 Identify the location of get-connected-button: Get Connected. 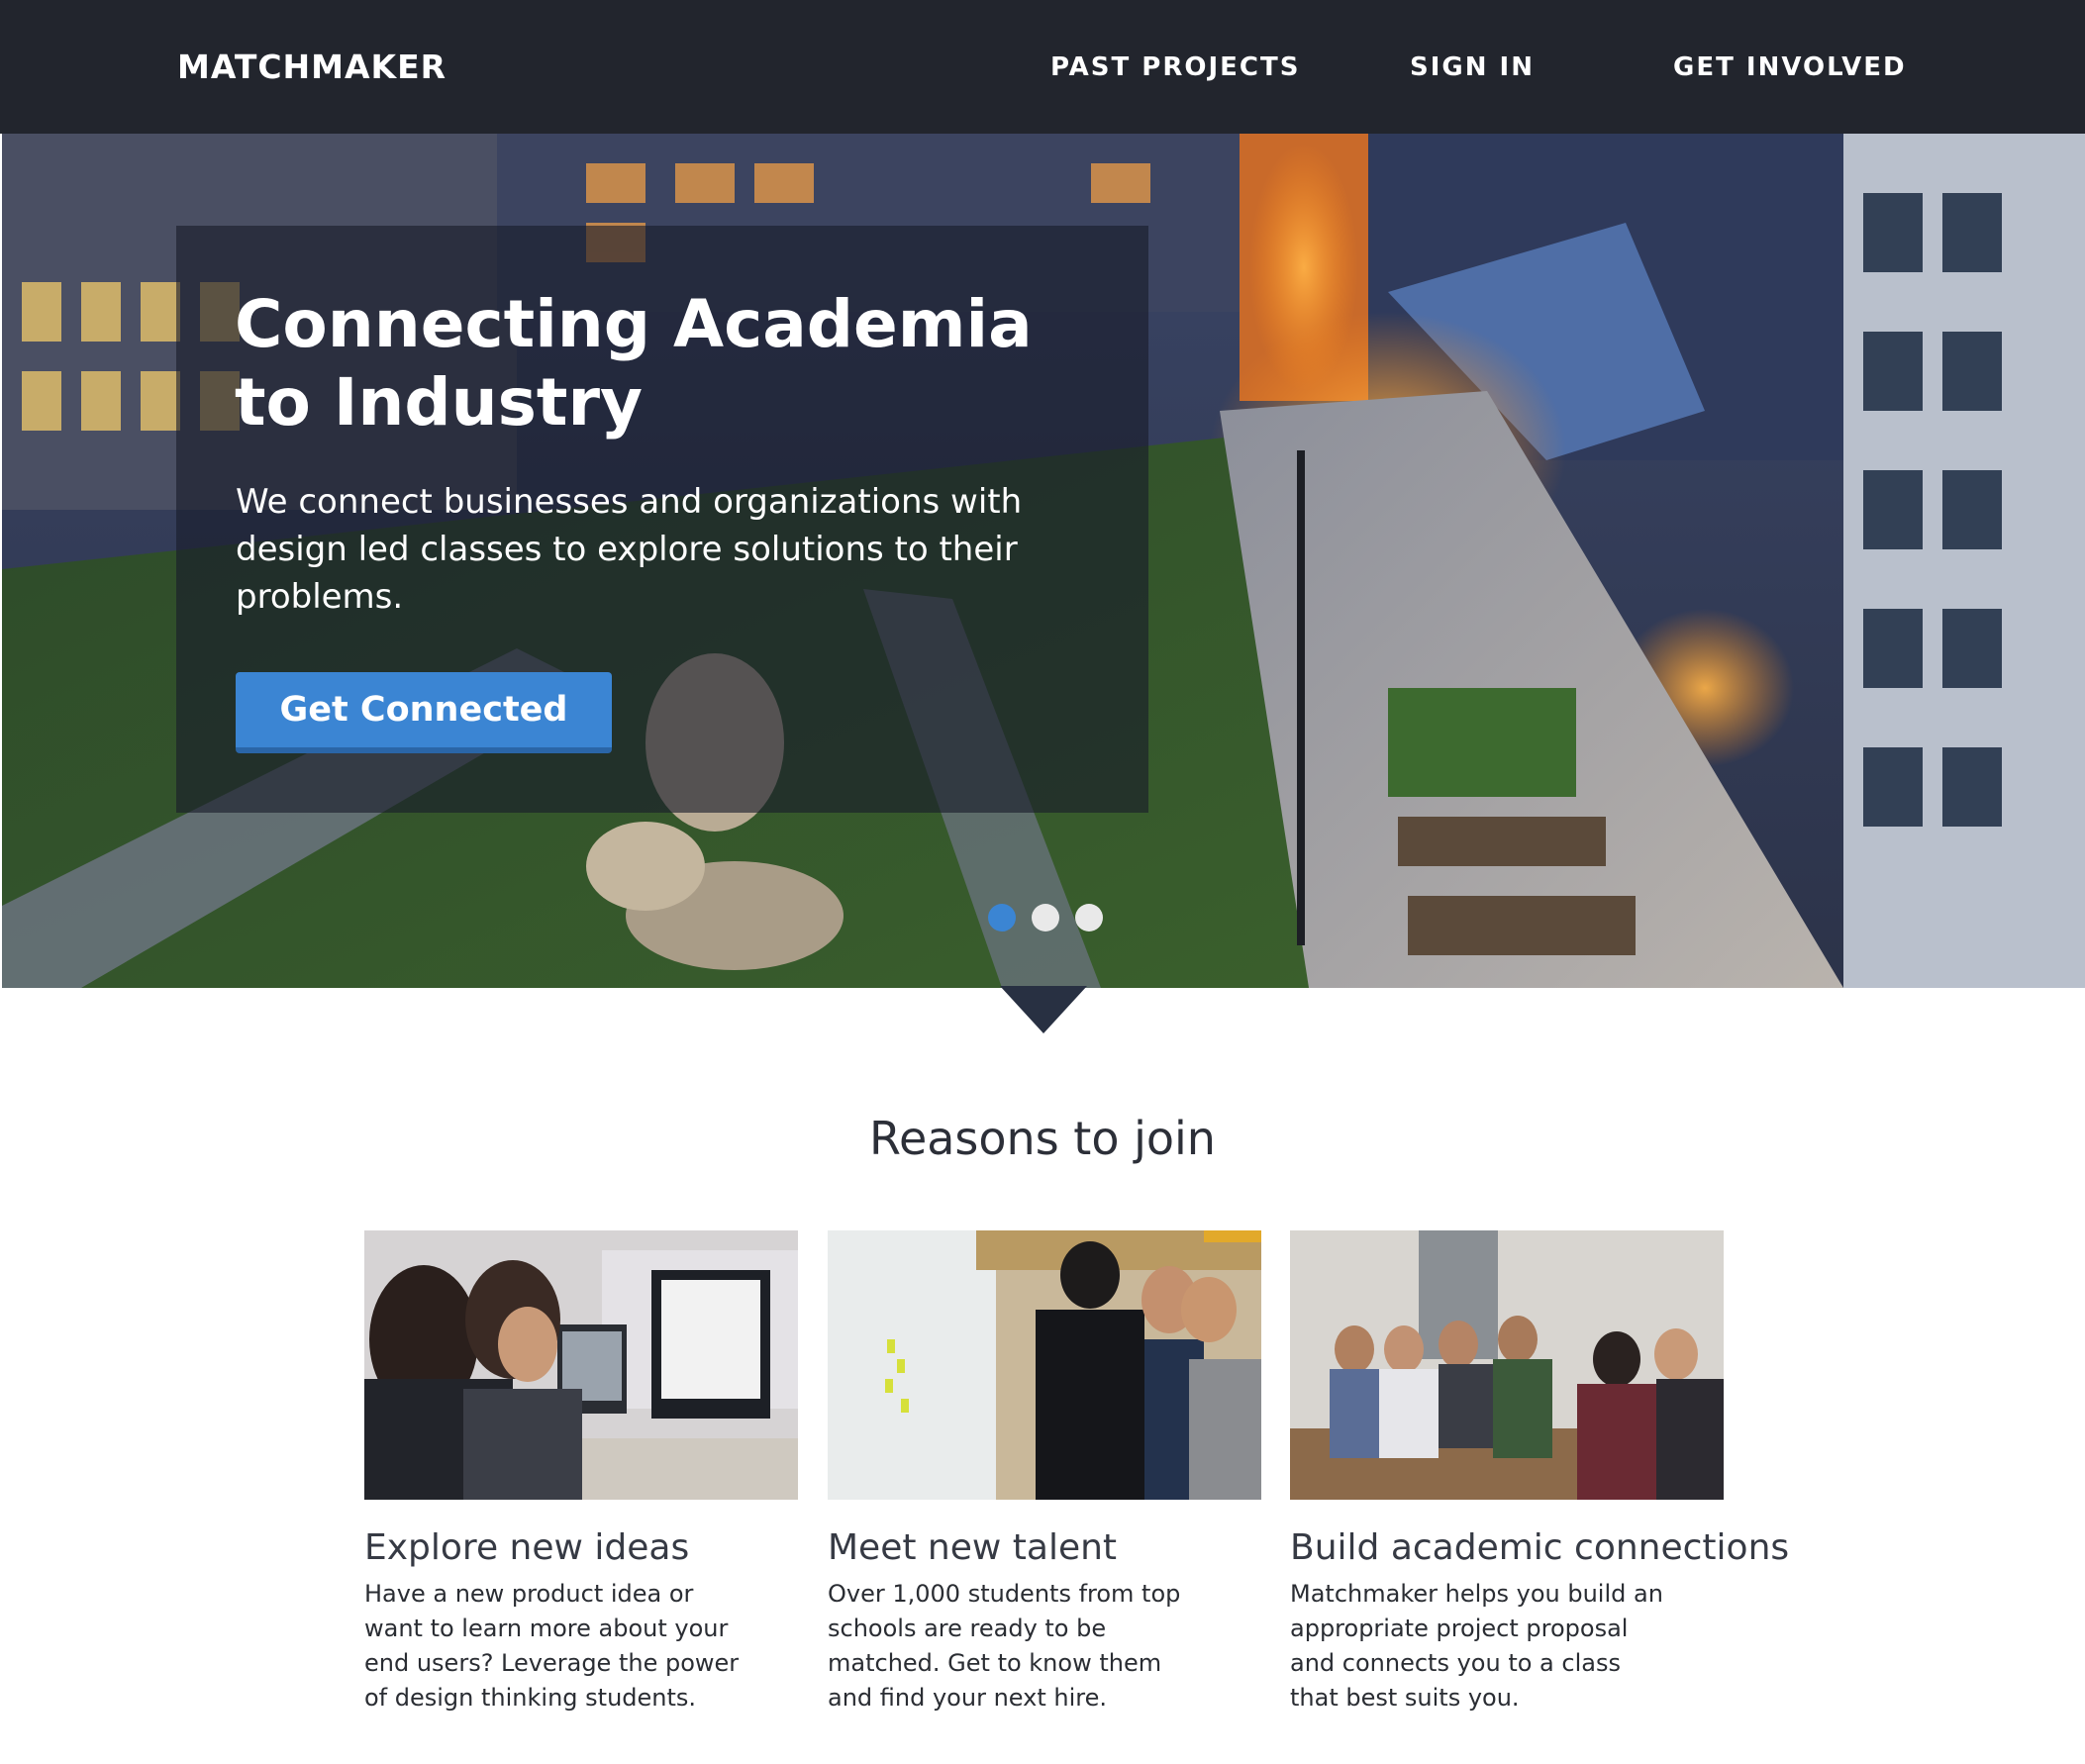
(424, 712).